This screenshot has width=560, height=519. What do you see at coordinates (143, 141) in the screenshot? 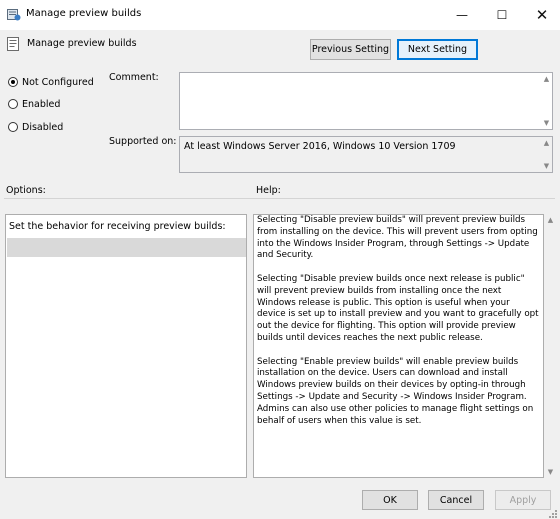
I see `supported-on-label: Supported on:` at bounding box center [143, 141].